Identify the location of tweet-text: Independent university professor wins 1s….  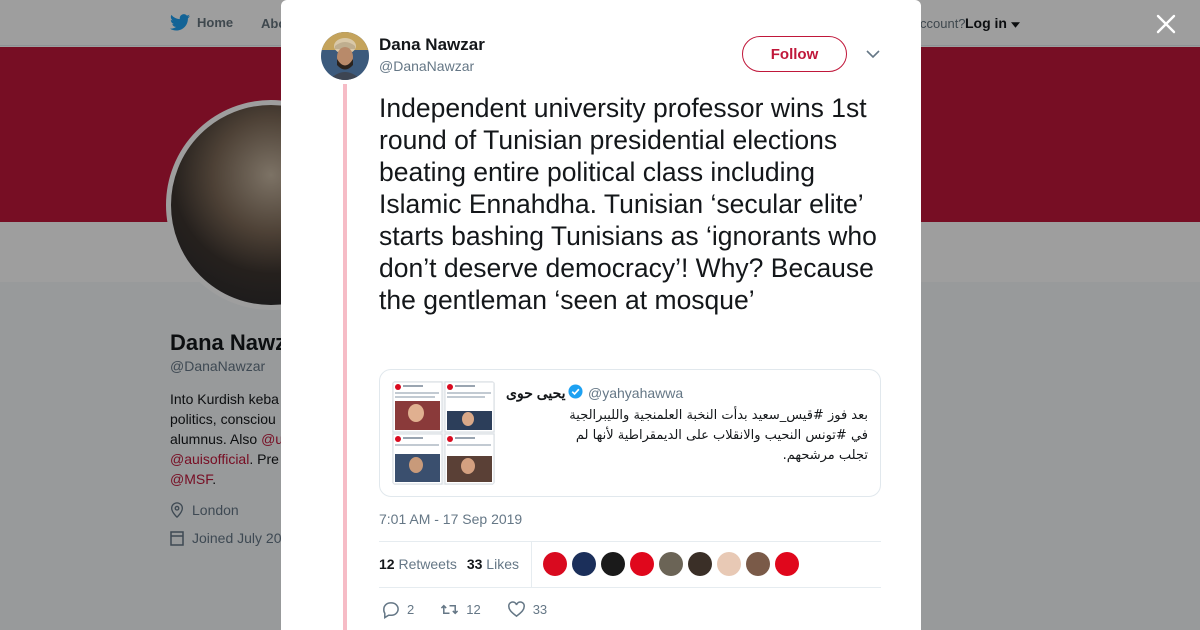
(628, 204).